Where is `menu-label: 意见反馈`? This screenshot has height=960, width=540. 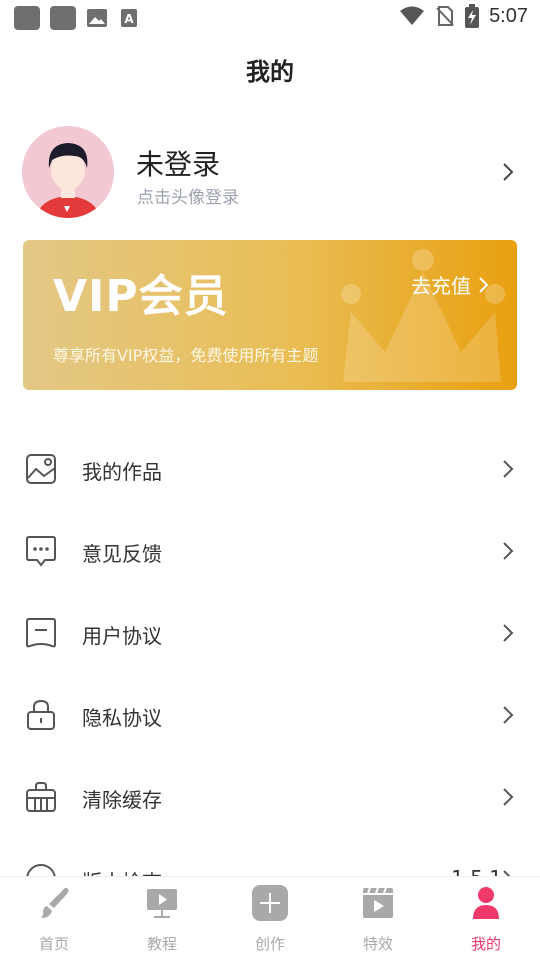
menu-label: 意见反馈 is located at coordinates (122, 554).